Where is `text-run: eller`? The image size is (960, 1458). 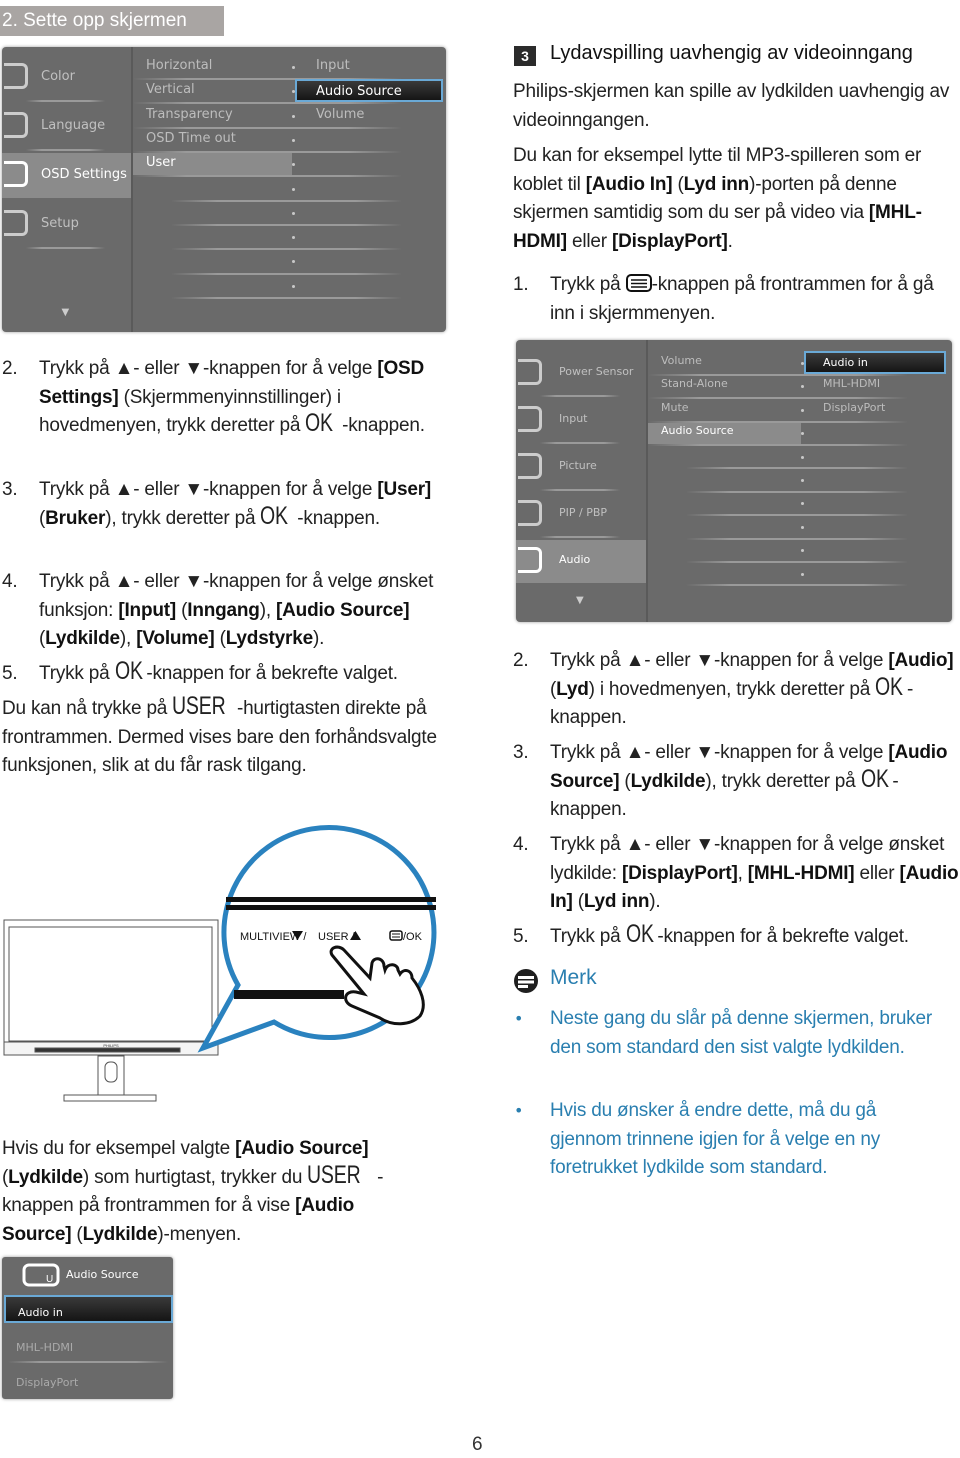
text-run: eller is located at coordinates (589, 241).